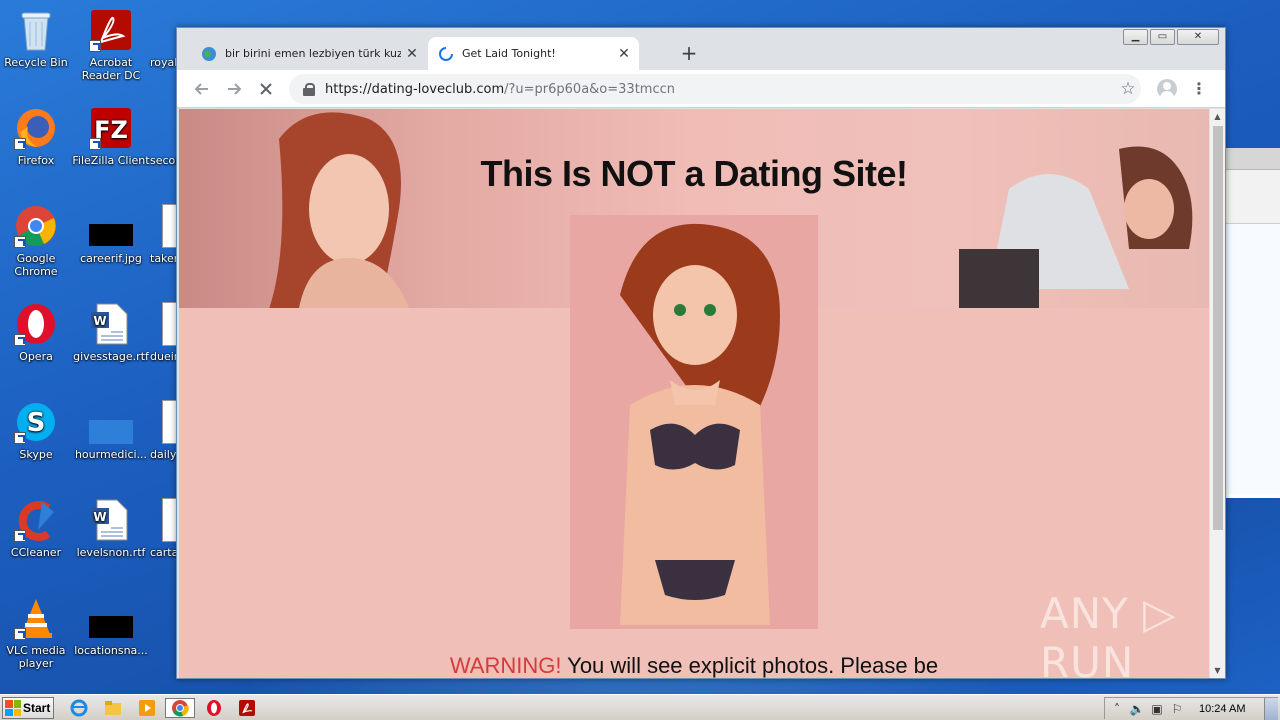 The width and height of the screenshot is (1280, 720). I want to click on ie-taskbar-icon, so click(79, 708).